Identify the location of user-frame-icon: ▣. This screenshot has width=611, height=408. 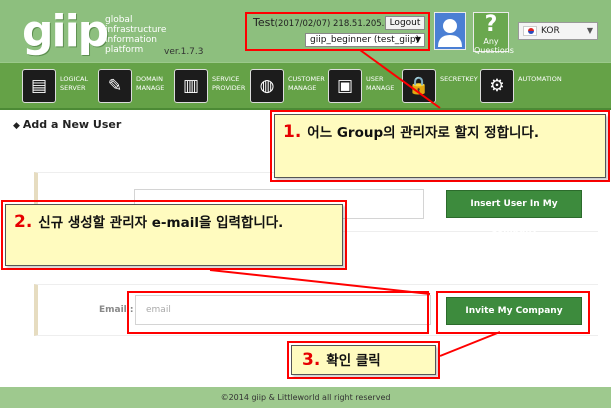
(345, 86).